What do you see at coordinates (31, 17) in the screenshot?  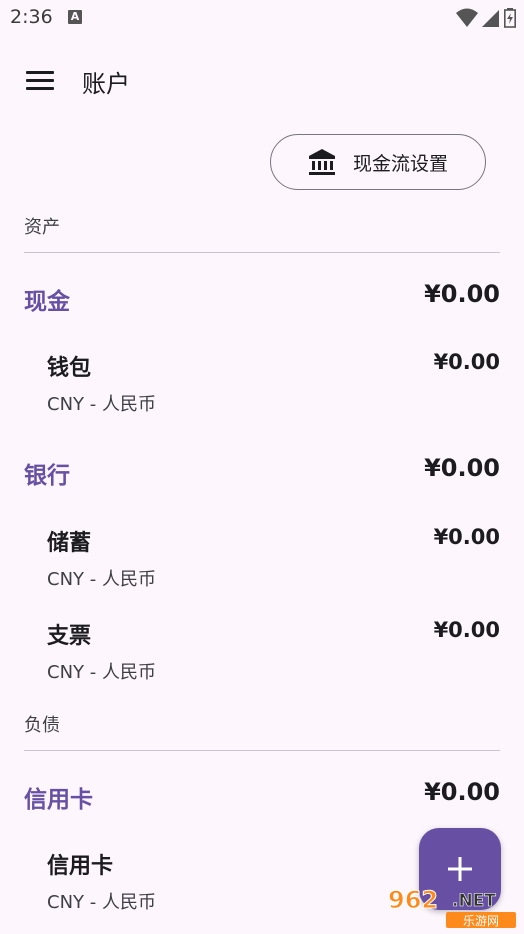 I see `status-time: 2:36` at bounding box center [31, 17].